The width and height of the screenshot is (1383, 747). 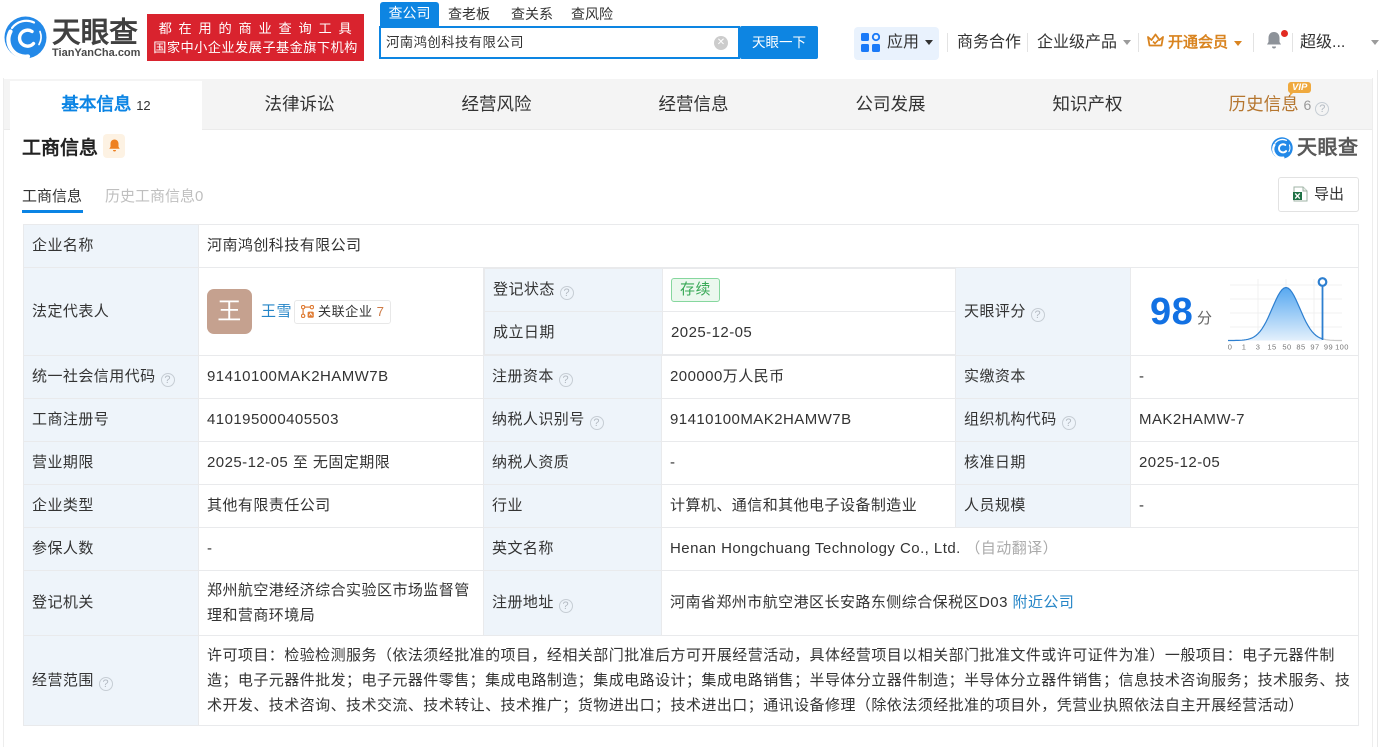 What do you see at coordinates (1244, 346) in the screenshot?
I see `svg-text: 1` at bounding box center [1244, 346].